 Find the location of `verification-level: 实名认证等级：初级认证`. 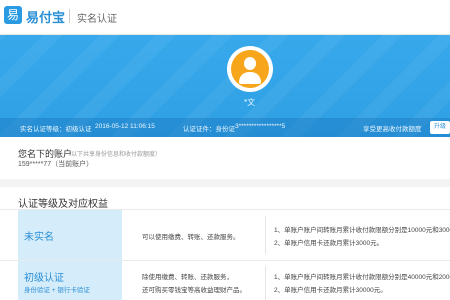

verification-level: 实名认证等级：初级认证 is located at coordinates (56, 129).